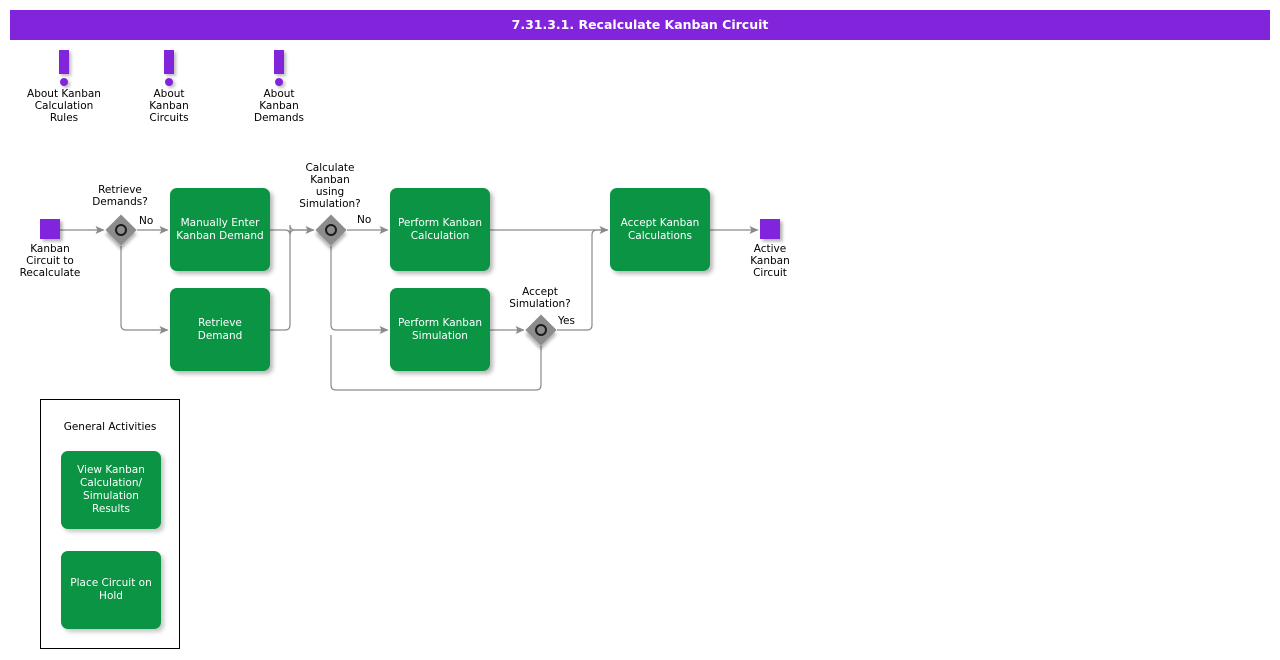 The width and height of the screenshot is (1280, 660). I want to click on edge-label-gw3-yes: Yes, so click(566, 321).